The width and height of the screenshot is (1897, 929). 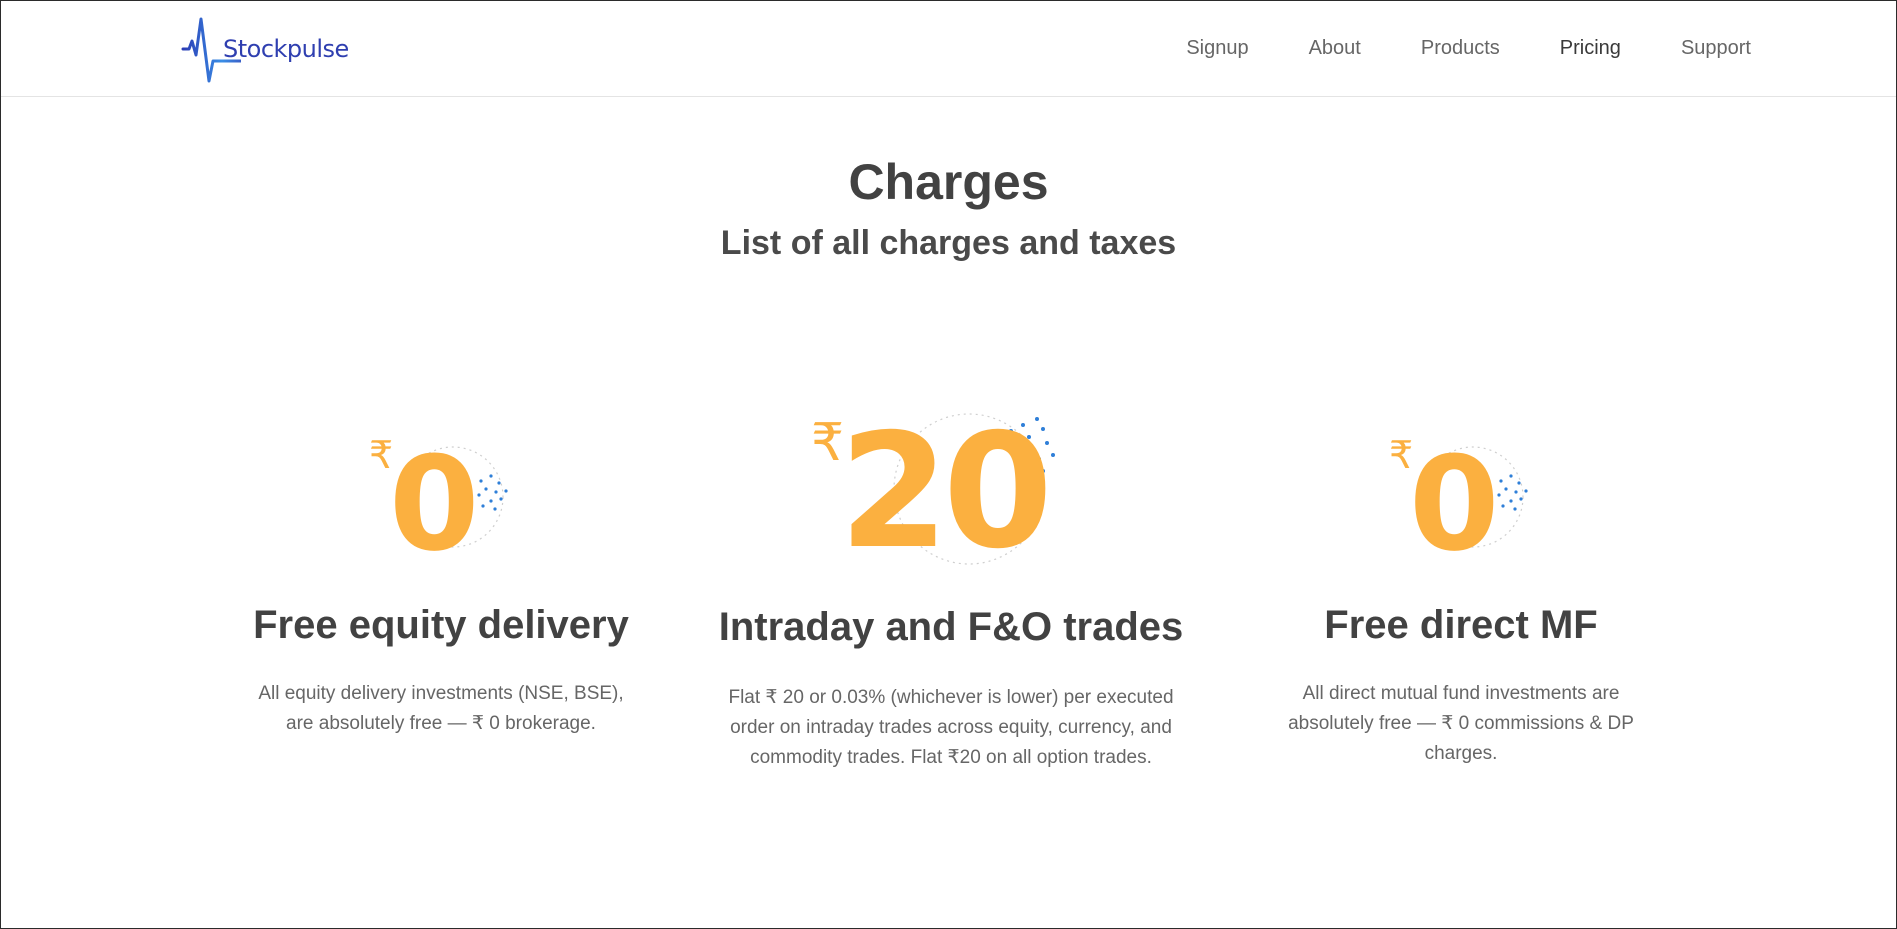 I want to click on nav-products: Products, so click(x=1460, y=48).